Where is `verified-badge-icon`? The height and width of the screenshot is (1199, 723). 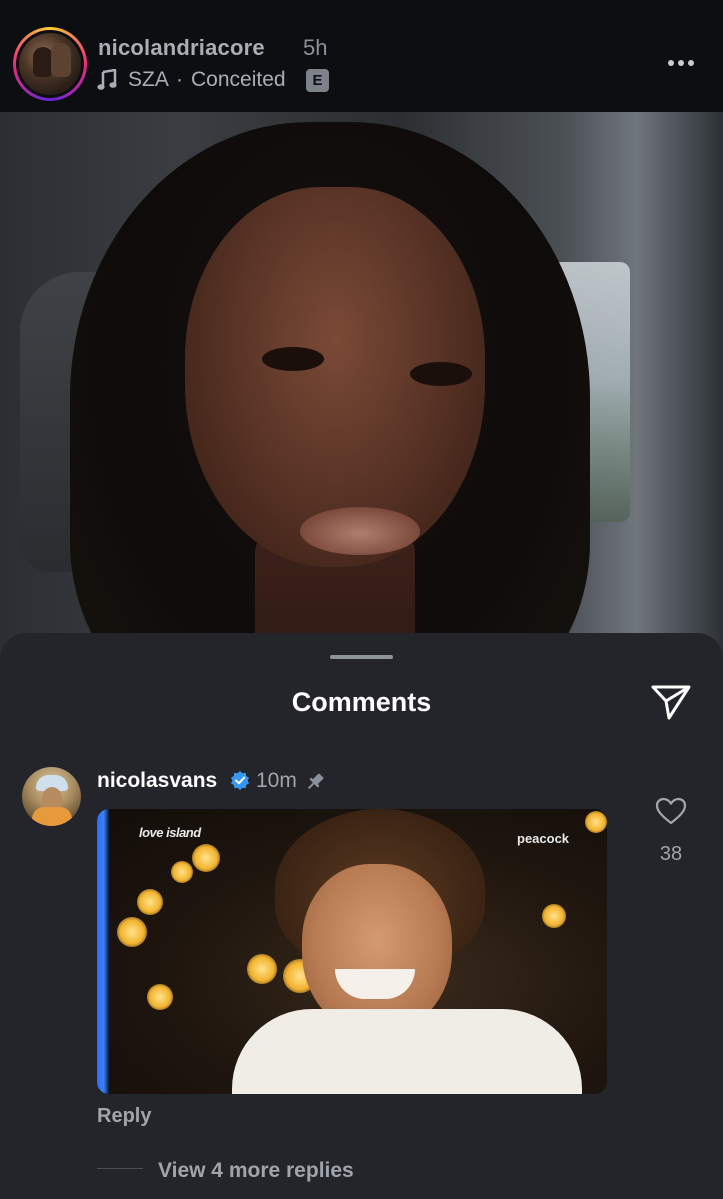 verified-badge-icon is located at coordinates (240, 780).